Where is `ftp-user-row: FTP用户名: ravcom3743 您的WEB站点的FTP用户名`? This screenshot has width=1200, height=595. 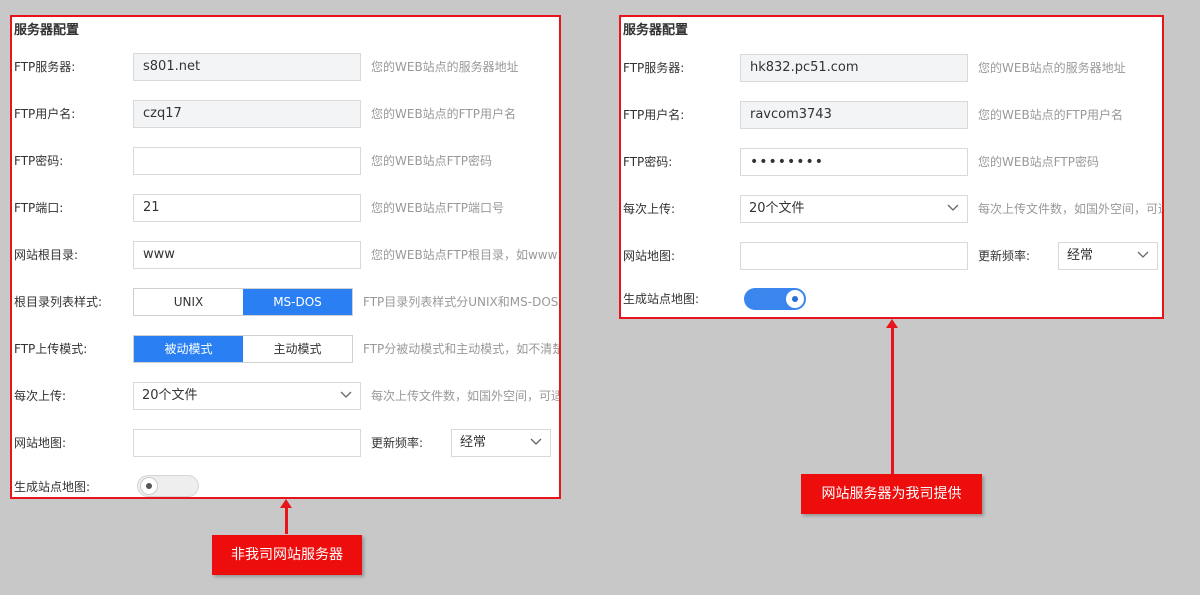 ftp-user-row: FTP用户名: ravcom3743 您的WEB站点的FTP用户名 is located at coordinates (891, 115).